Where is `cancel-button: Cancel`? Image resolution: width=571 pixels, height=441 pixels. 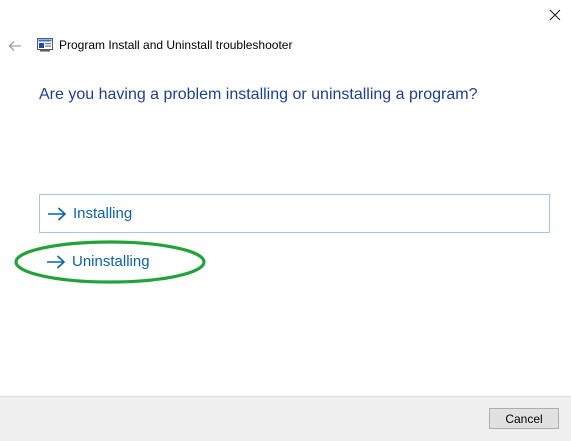 cancel-button: Cancel is located at coordinates (524, 418).